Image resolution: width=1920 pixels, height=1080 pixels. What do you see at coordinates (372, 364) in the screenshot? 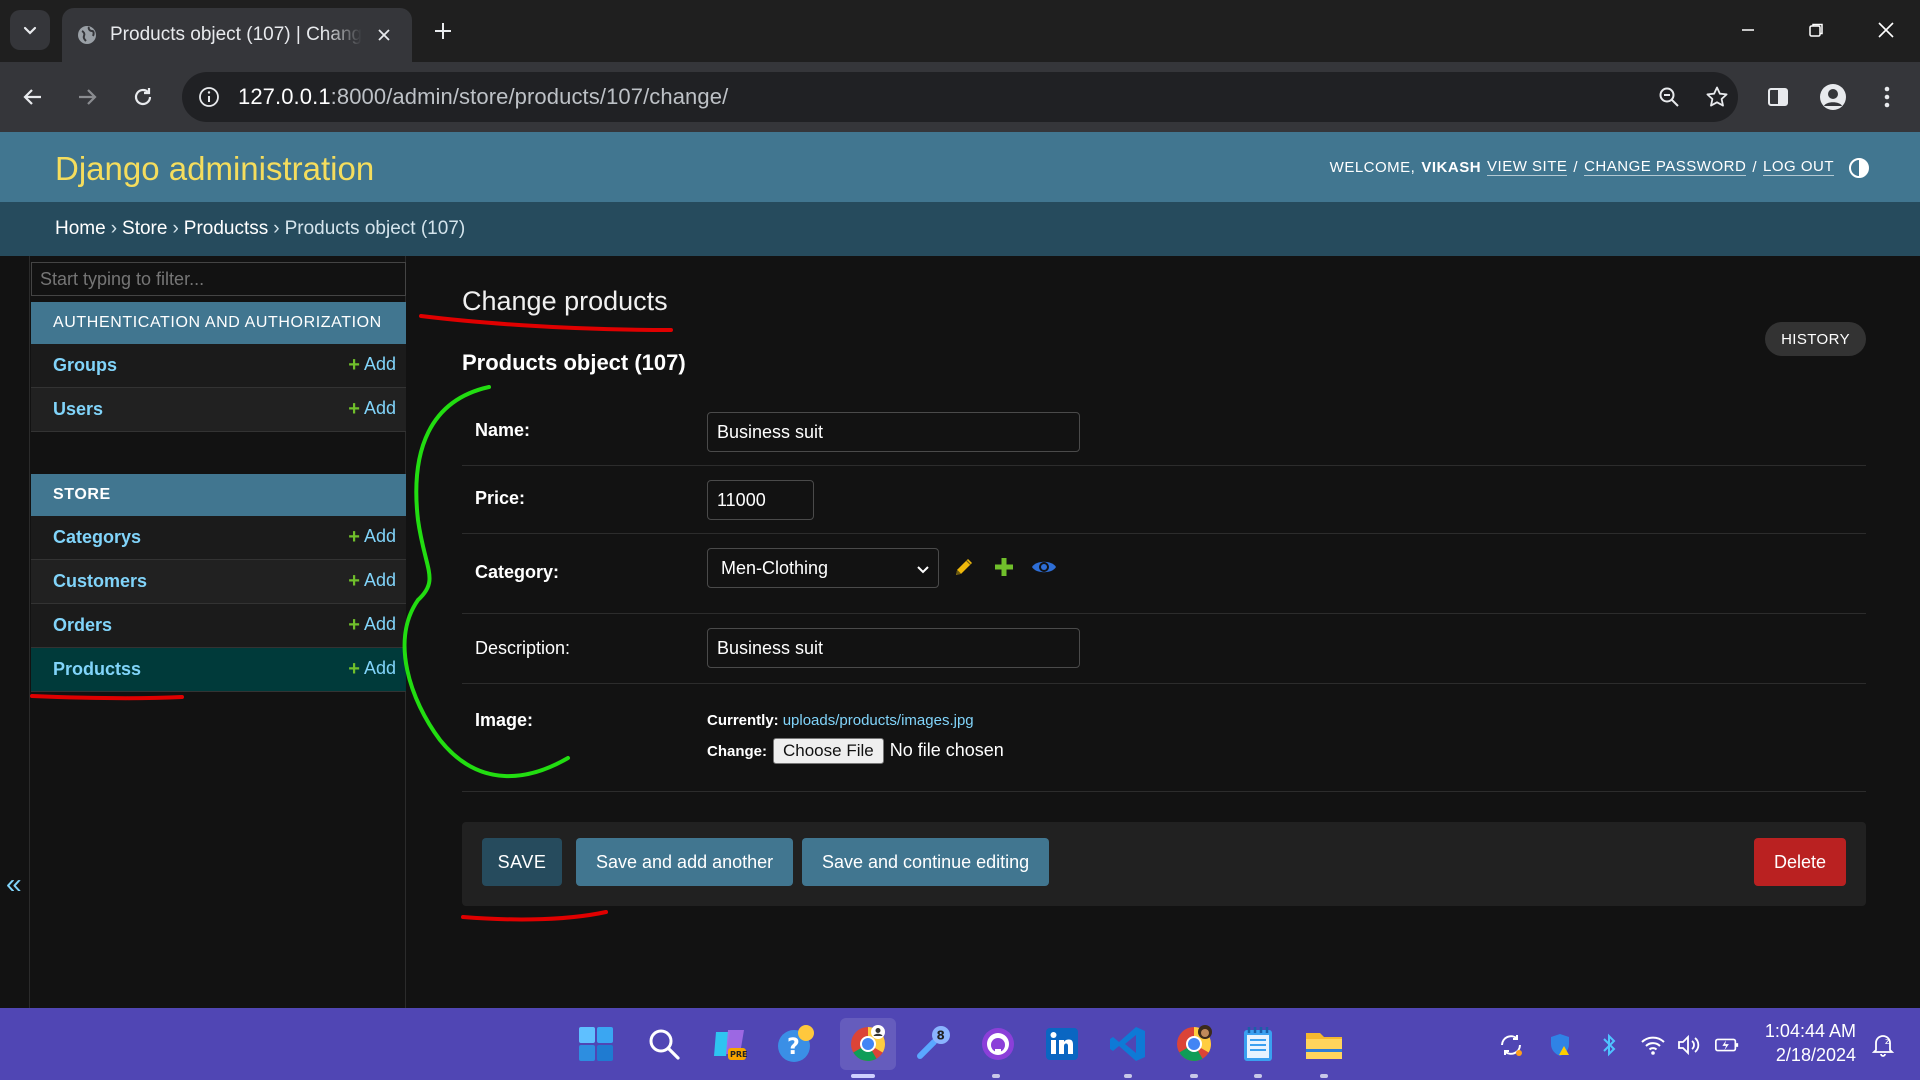
I see `add-groups-link: + Add` at bounding box center [372, 364].